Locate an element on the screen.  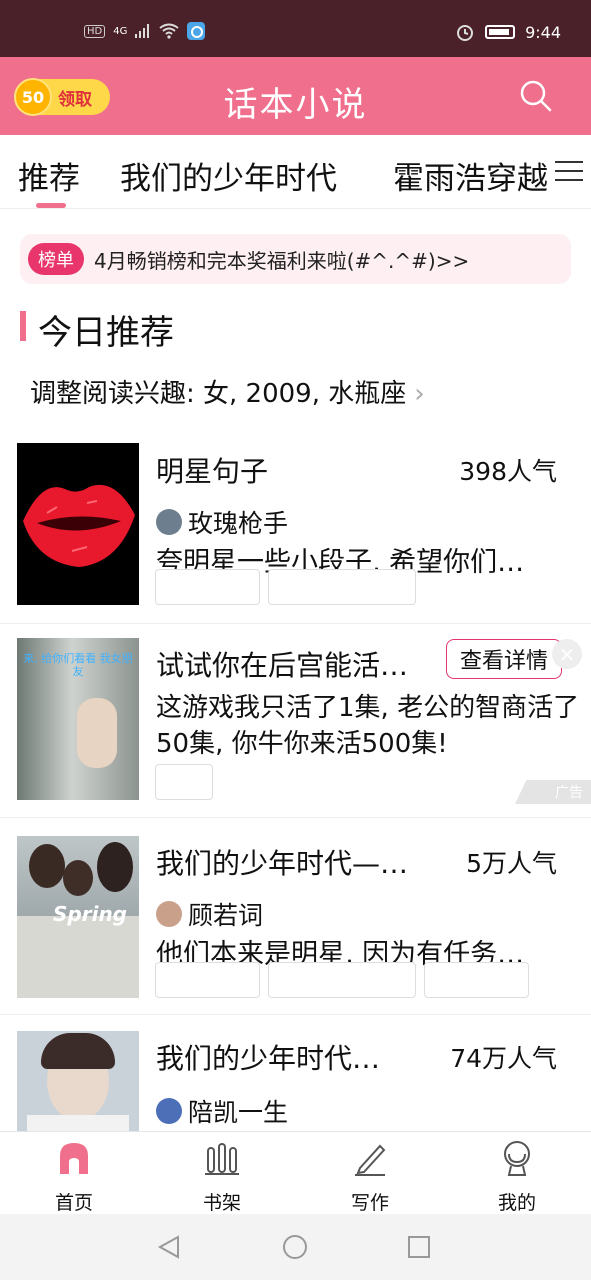
hd-badge: HD is located at coordinates (95, 31).